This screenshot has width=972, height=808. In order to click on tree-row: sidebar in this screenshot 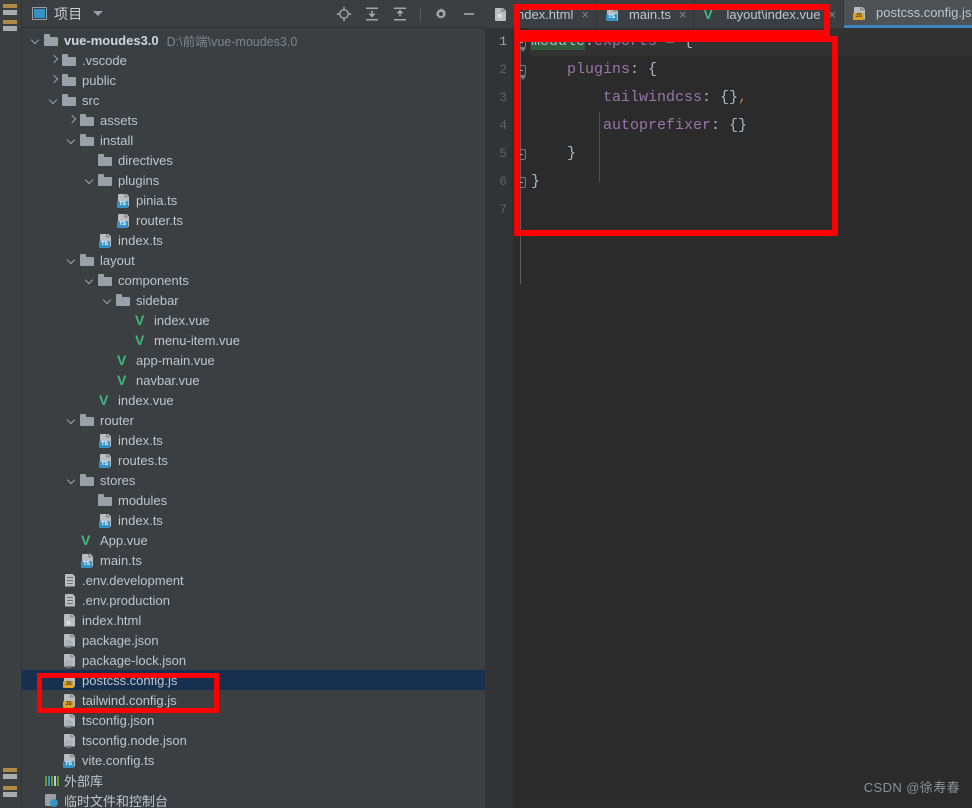, I will do `click(253, 300)`.